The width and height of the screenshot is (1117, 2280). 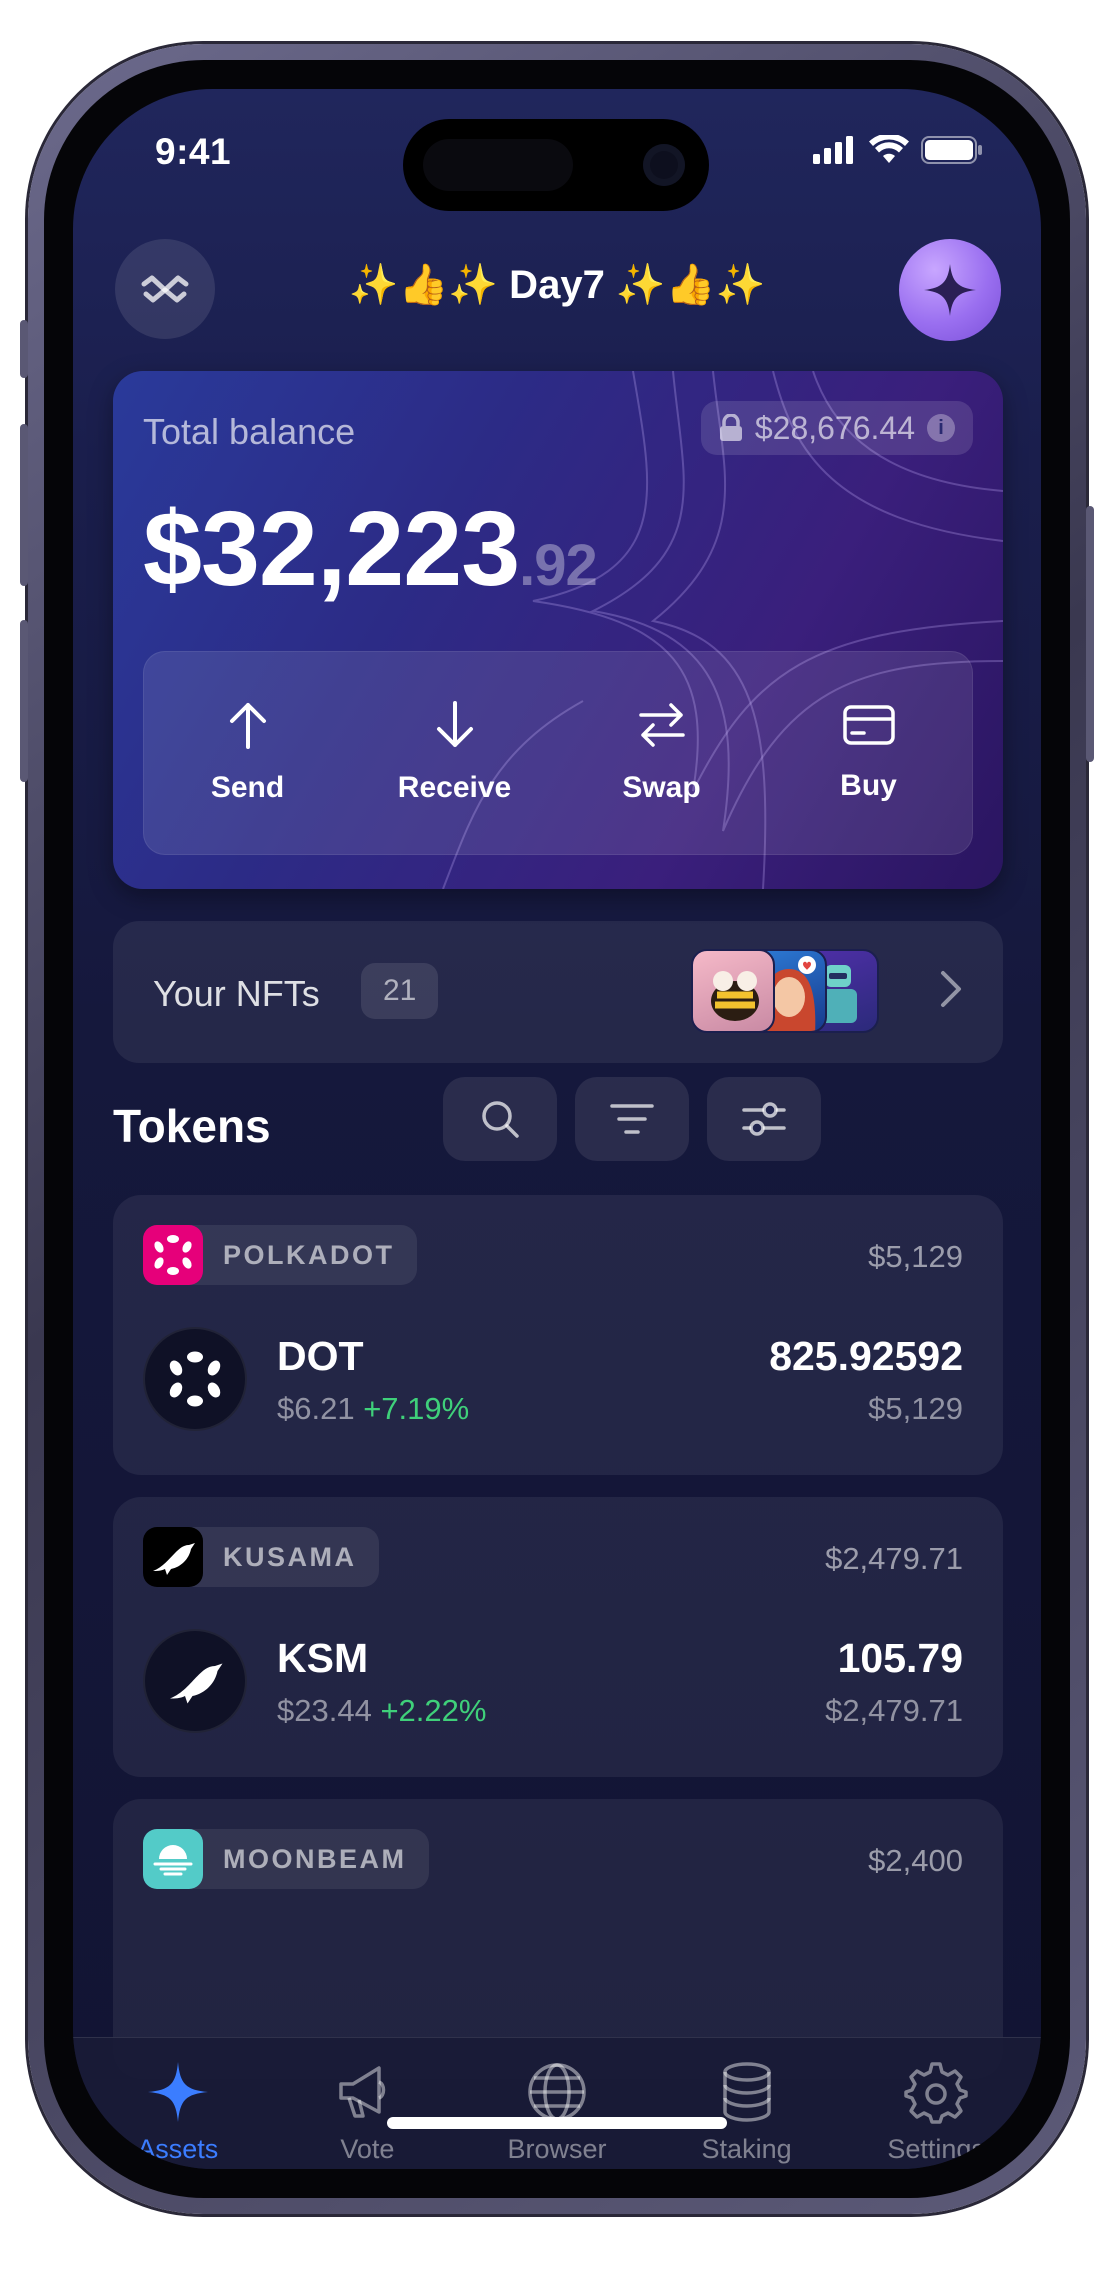 I want to click on token-price-change: +7.19%, so click(x=416, y=1408).